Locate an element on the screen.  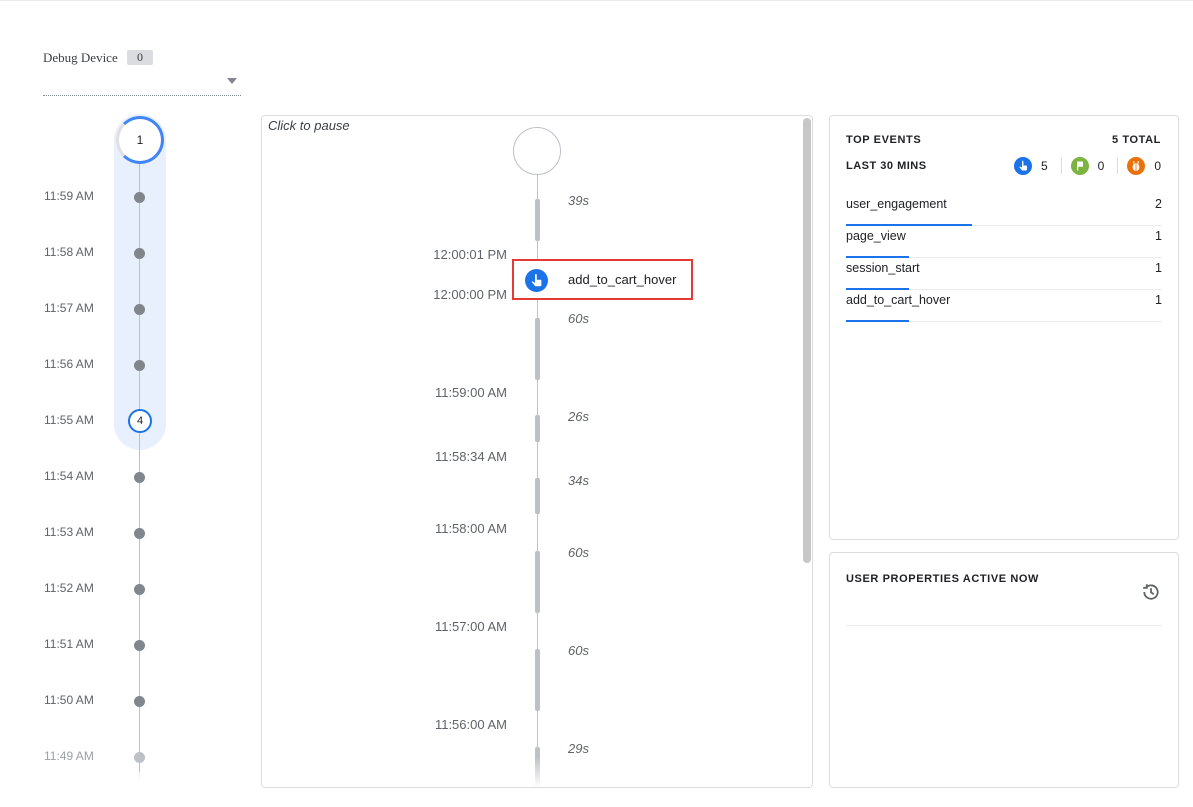
minute-time: 11:54 AM is located at coordinates (69, 476).